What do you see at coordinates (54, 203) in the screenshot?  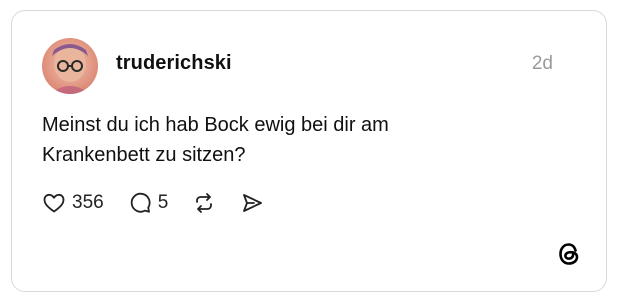 I see `heart-icon` at bounding box center [54, 203].